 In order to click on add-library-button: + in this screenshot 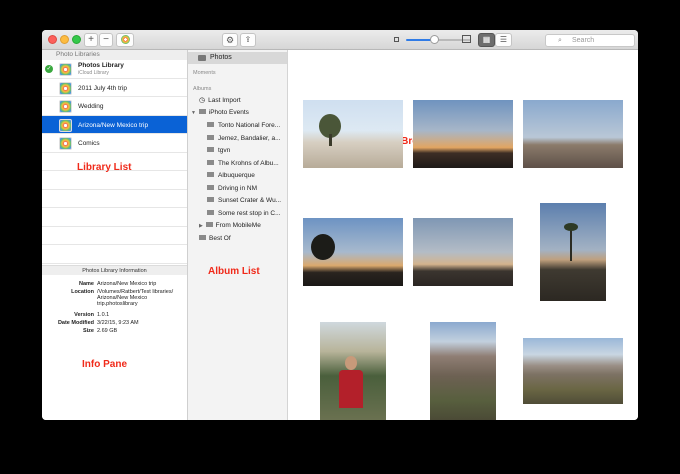, I will do `click(91, 40)`.